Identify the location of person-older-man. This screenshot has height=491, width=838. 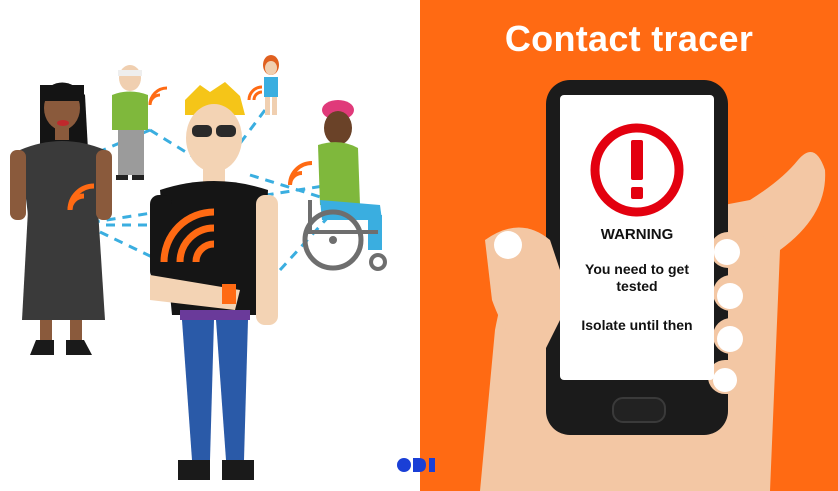
(140, 122).